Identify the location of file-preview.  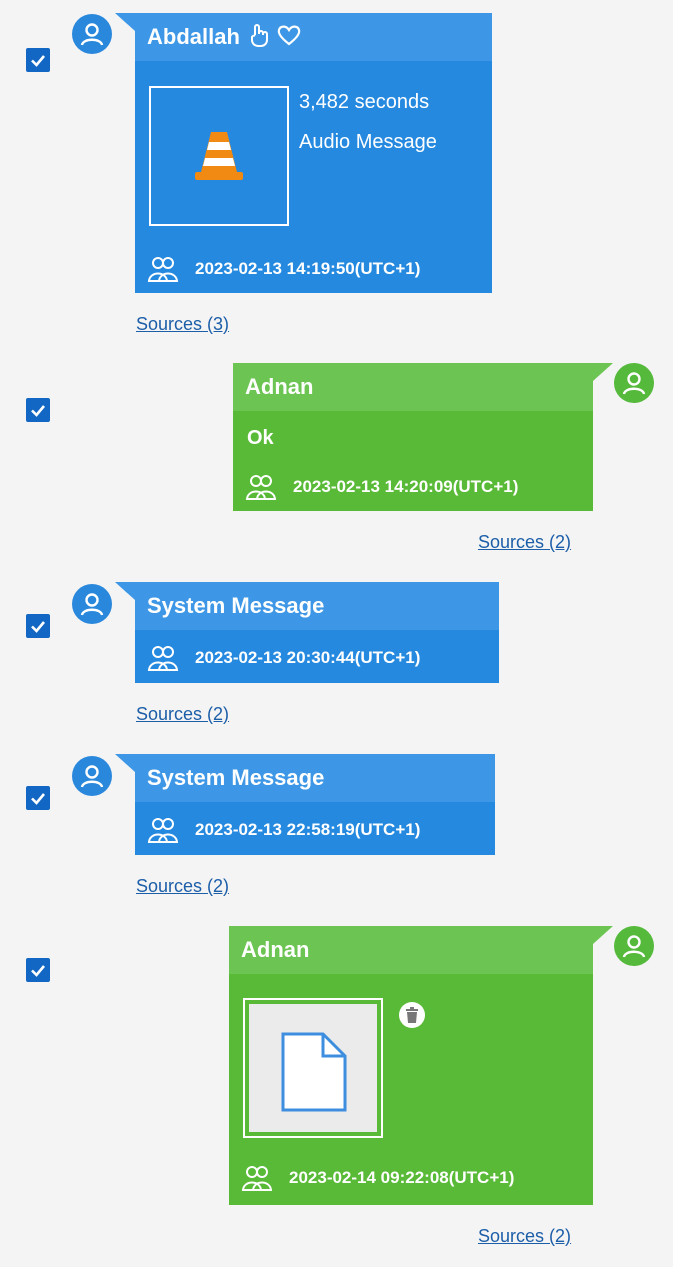
(313, 1068).